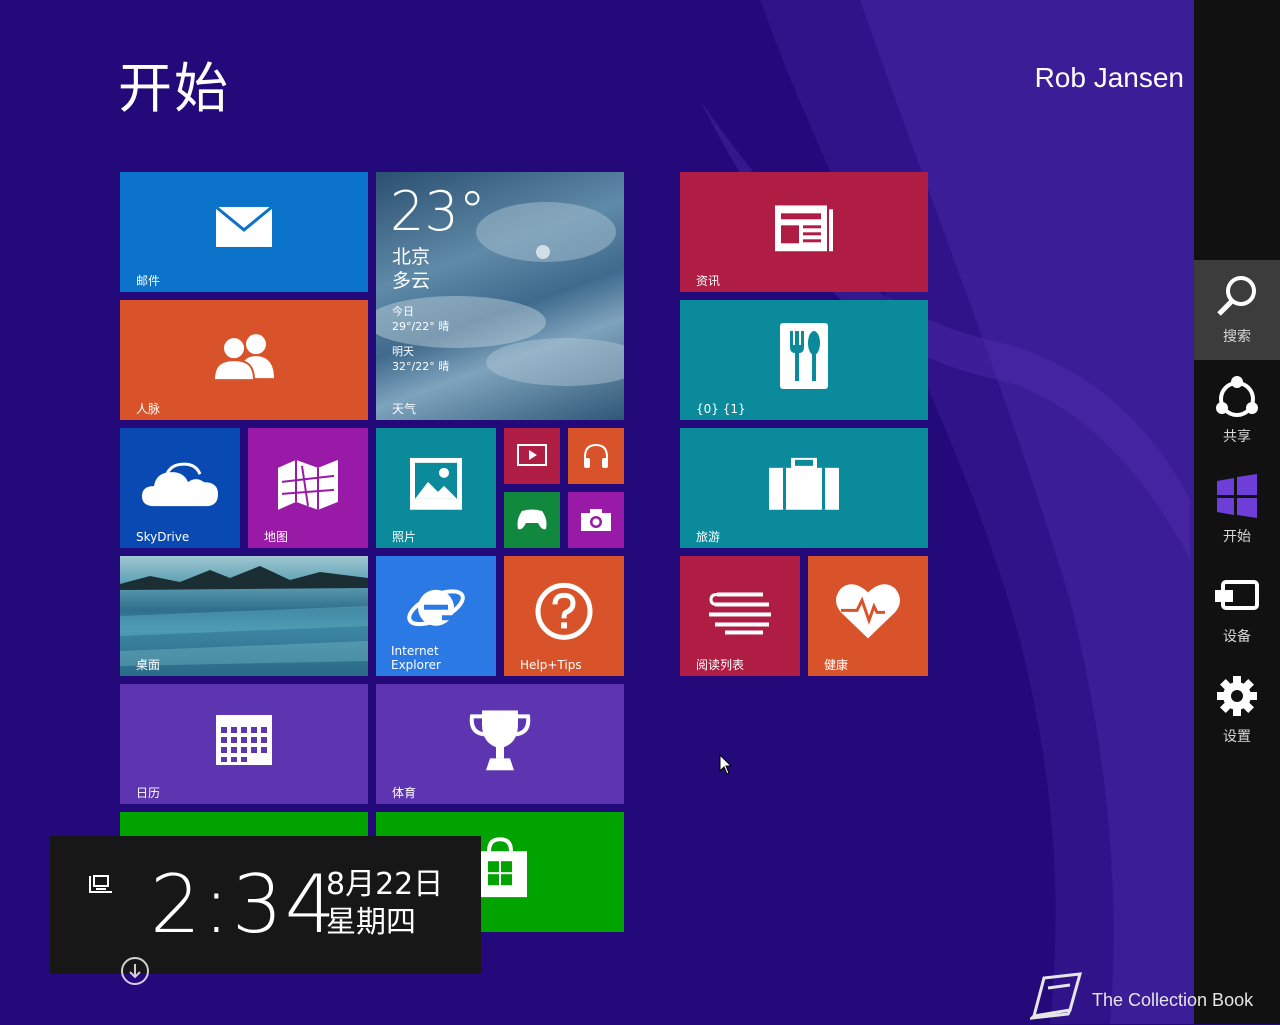 The width and height of the screenshot is (1280, 1025). What do you see at coordinates (1173, 1000) in the screenshot?
I see `watermark-text: The Collection Book` at bounding box center [1173, 1000].